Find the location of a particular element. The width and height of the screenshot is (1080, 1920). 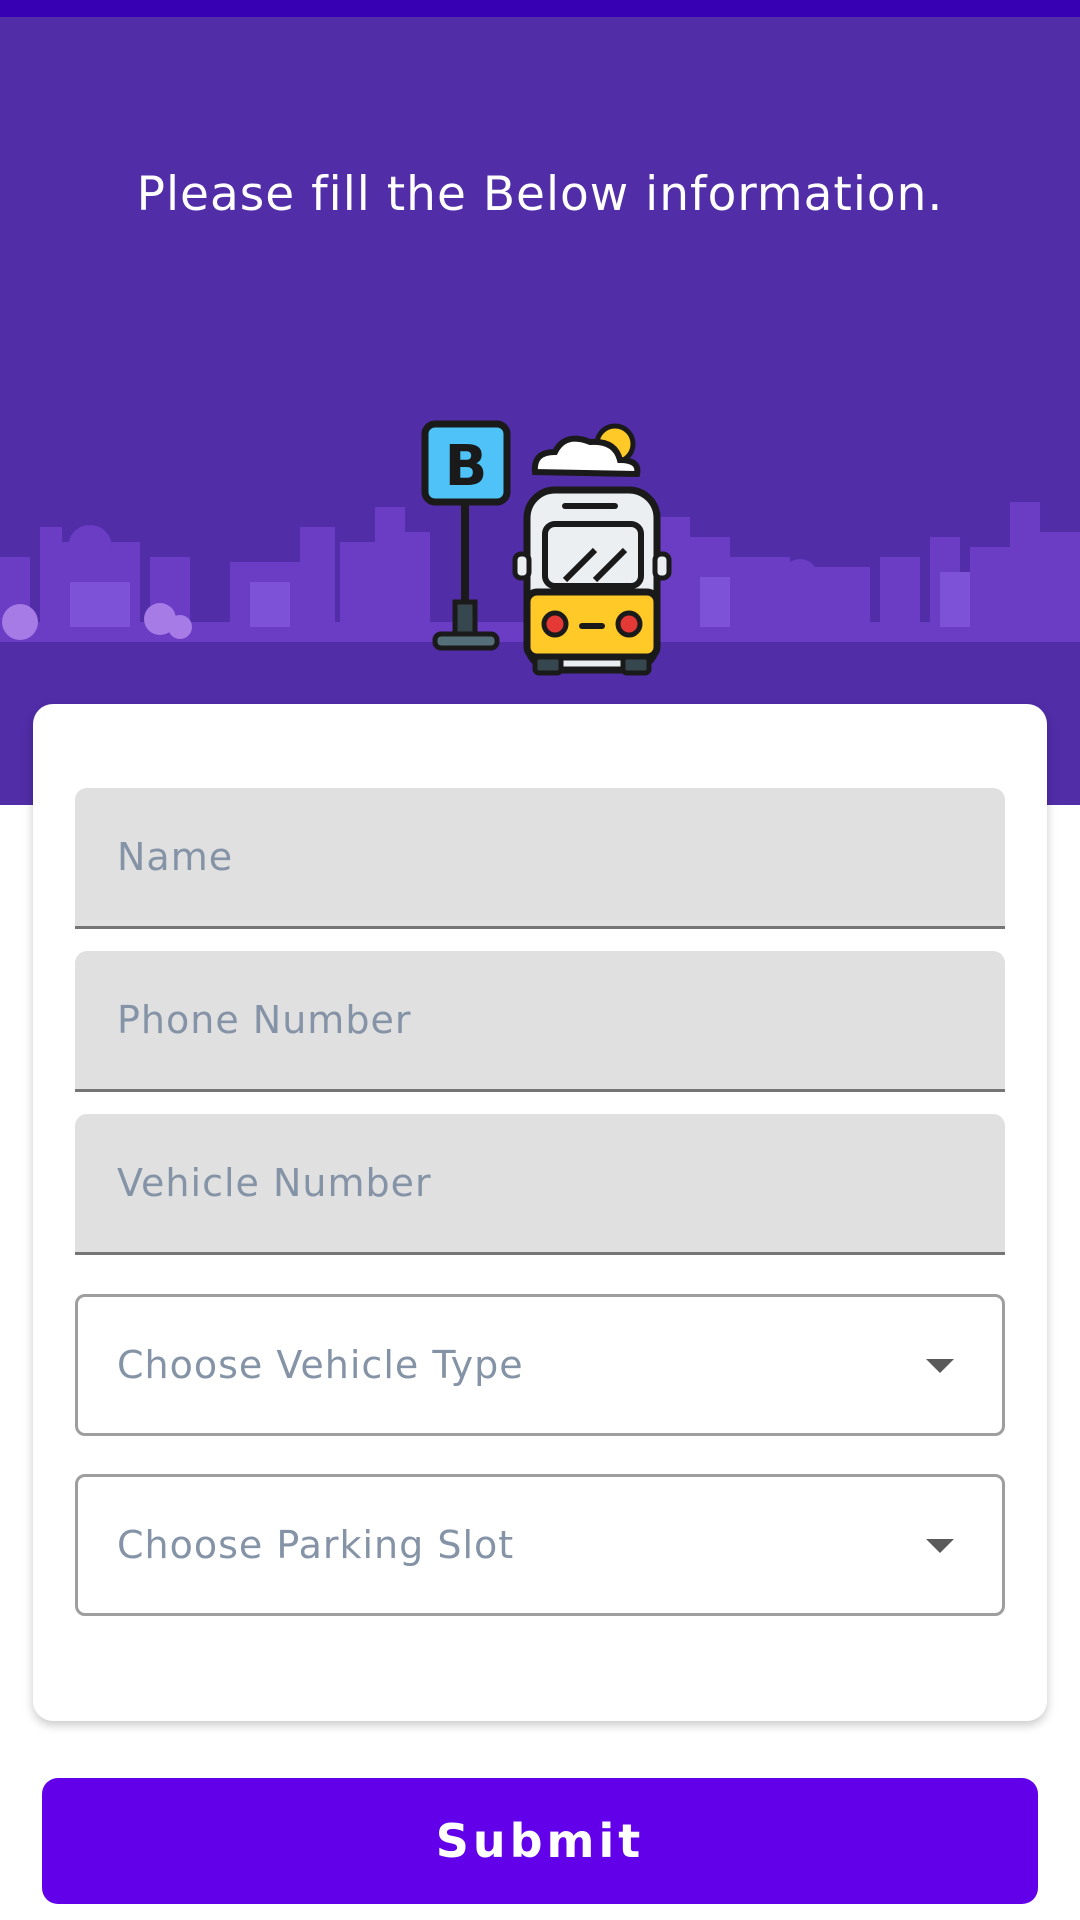

submit-button: Submit is located at coordinates (540, 1841).